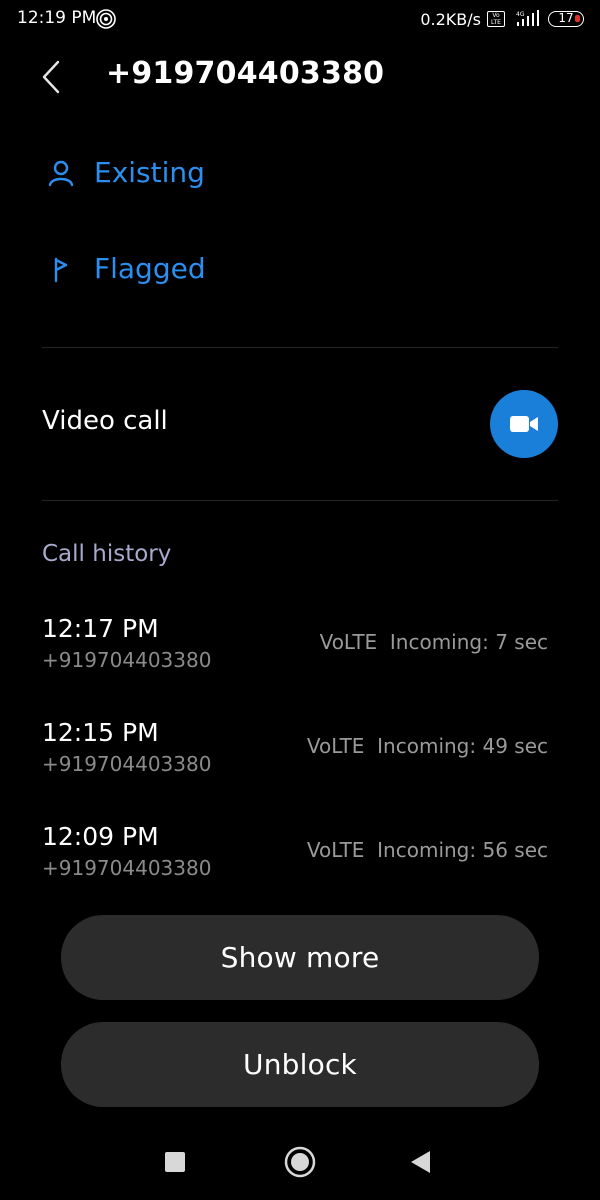  Describe the element at coordinates (100, 628) in the screenshot. I see `call-time: 12:17 PM` at that location.